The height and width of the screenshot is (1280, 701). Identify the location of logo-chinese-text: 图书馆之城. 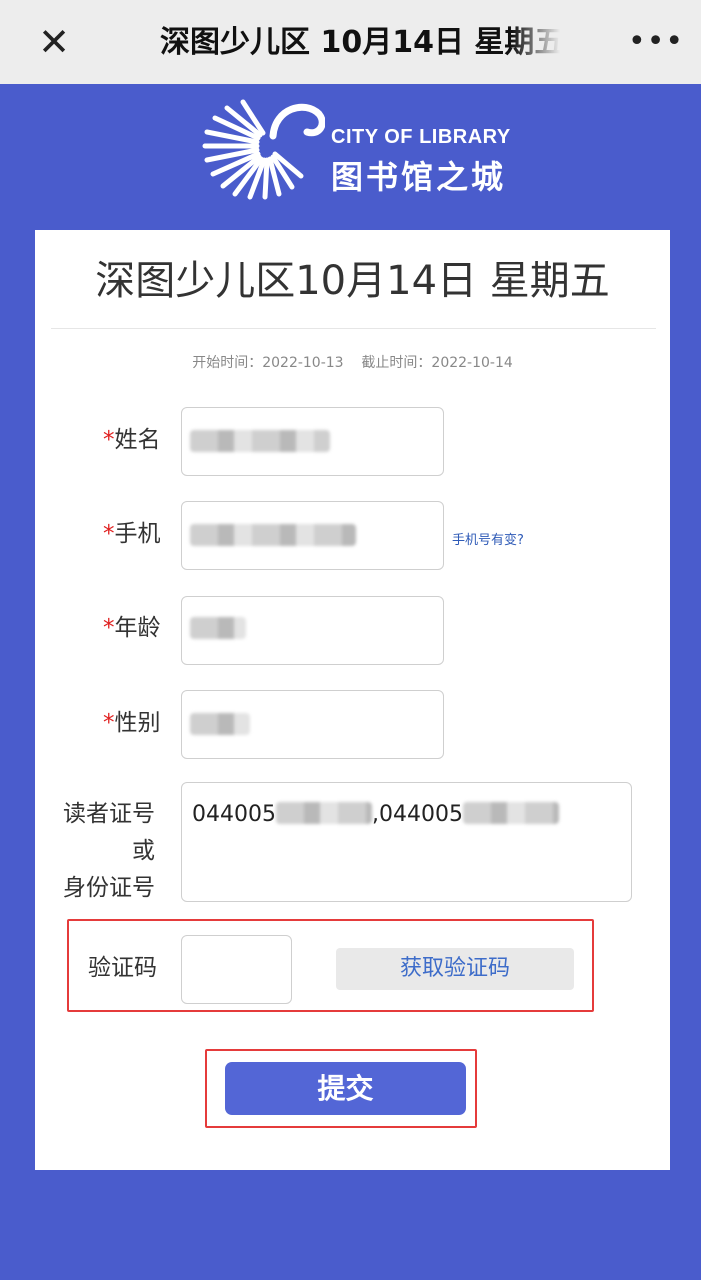
(419, 177).